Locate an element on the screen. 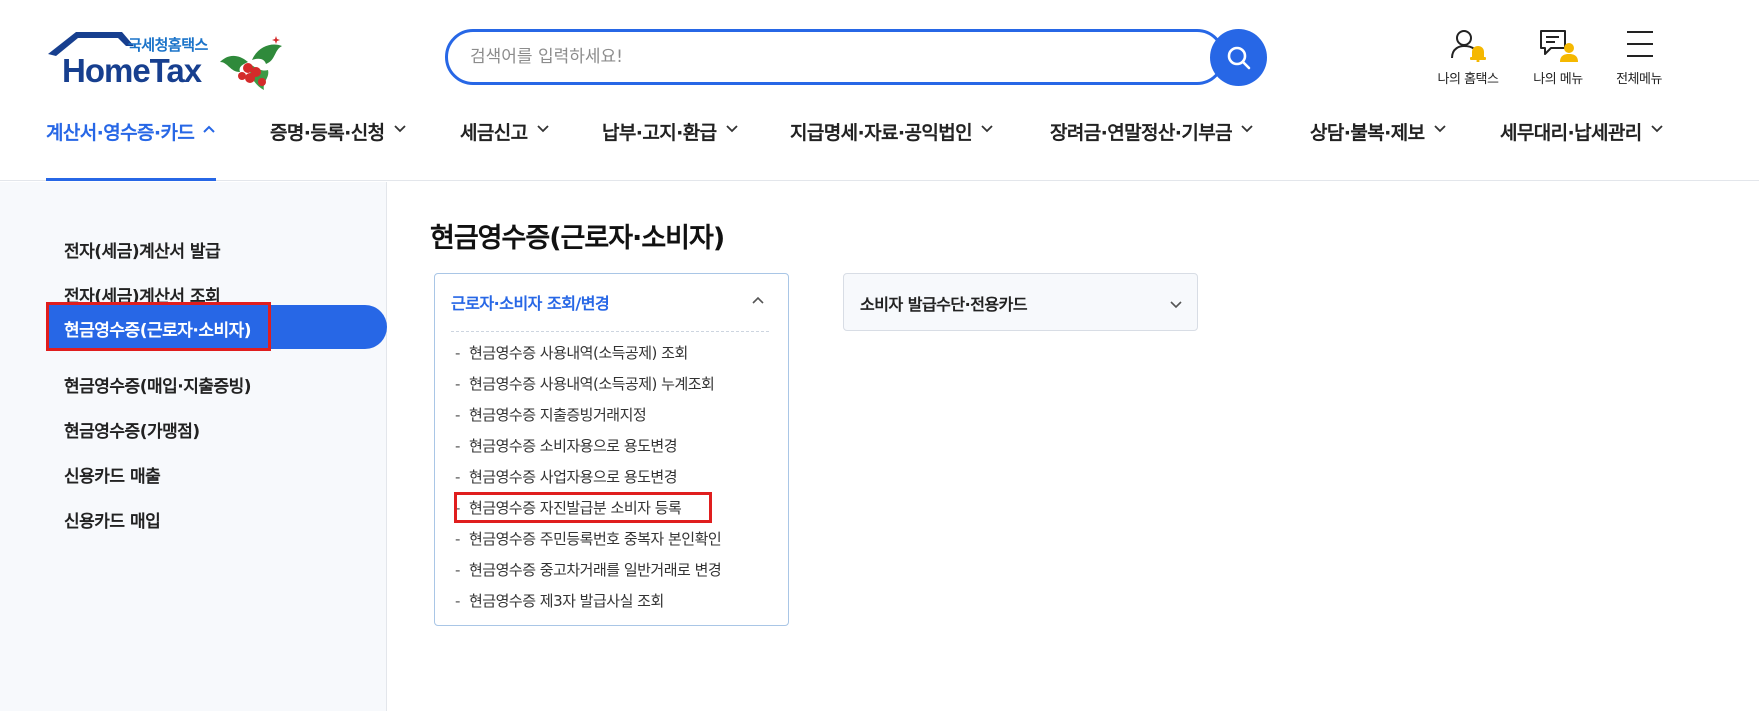 The image size is (1759, 711). side-nav-item-label: 현금영수증(매입·지출증빙) is located at coordinates (158, 387).